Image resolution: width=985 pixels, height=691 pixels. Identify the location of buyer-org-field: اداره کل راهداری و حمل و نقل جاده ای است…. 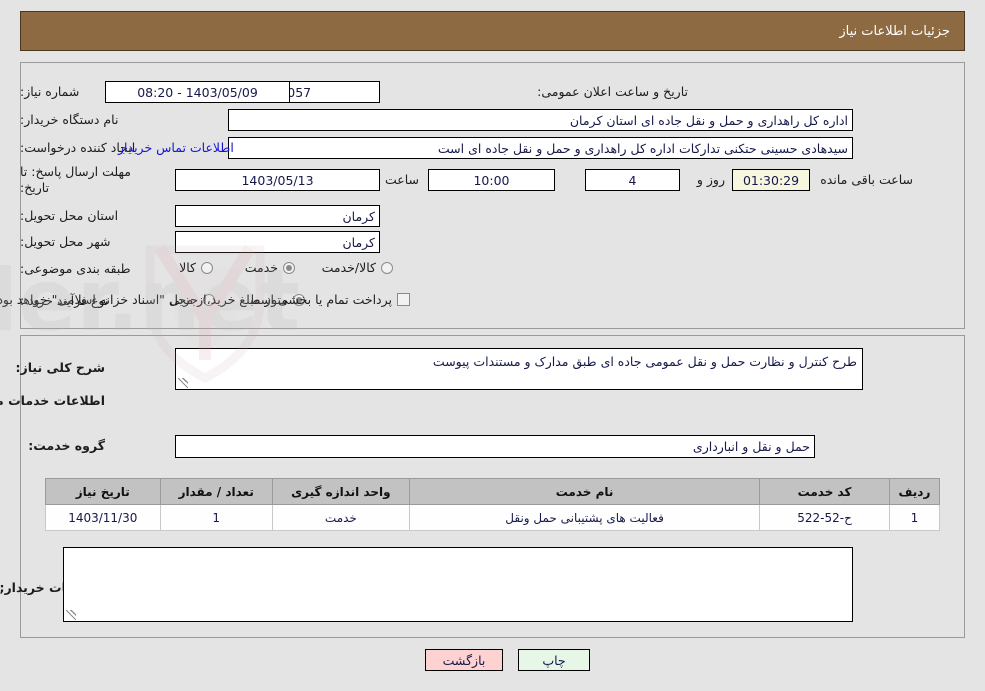
(540, 120).